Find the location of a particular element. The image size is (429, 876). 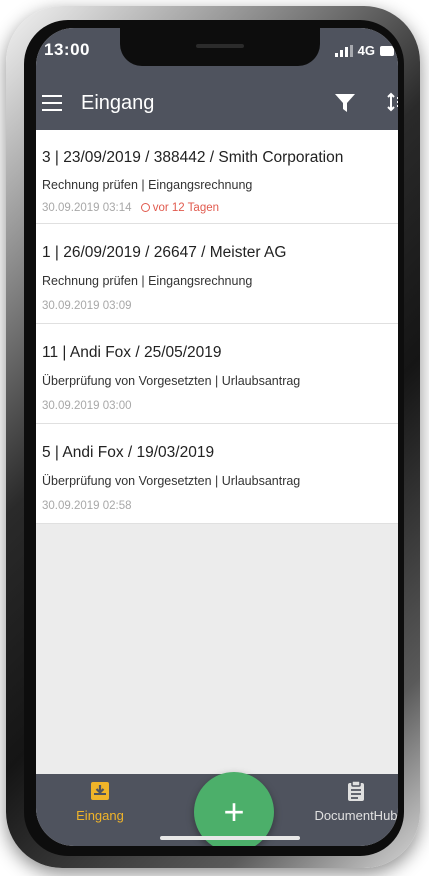

nav-label-documenthub: DocumentHub is located at coordinates (356, 815).